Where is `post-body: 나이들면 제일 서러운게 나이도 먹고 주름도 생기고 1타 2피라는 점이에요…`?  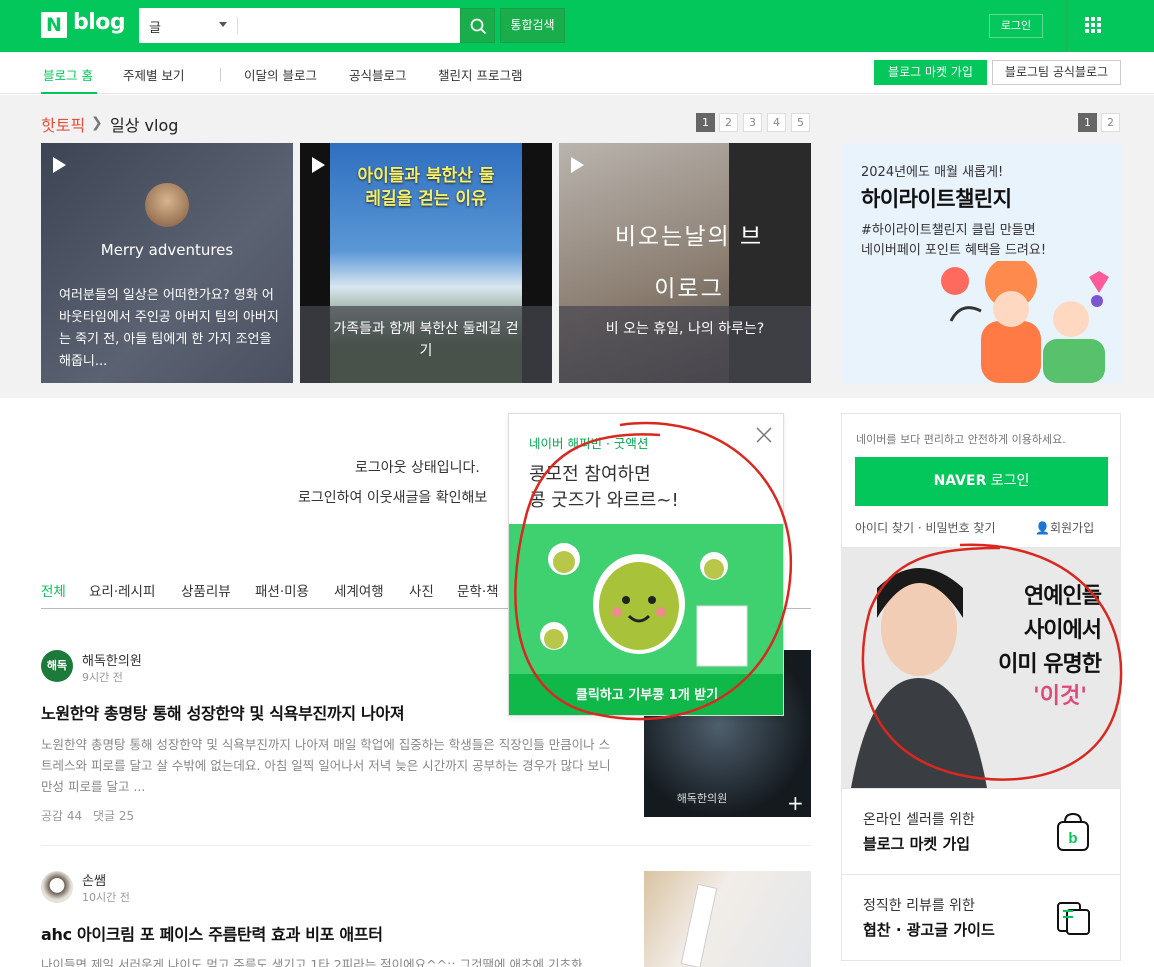
post-body: 나이들면 제일 서러운게 나이도 먹고 주름도 생기고 1타 2피라는 점이에요… is located at coordinates (328, 960).